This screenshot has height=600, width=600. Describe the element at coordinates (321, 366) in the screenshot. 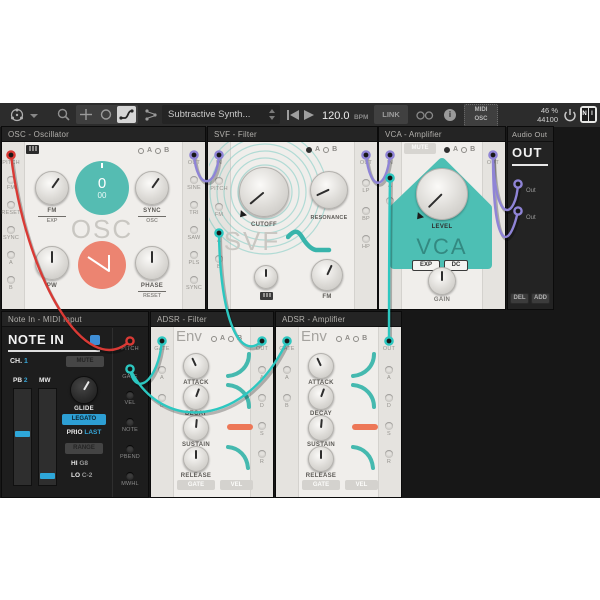

I see `adsr-amp-attack-knob` at that location.